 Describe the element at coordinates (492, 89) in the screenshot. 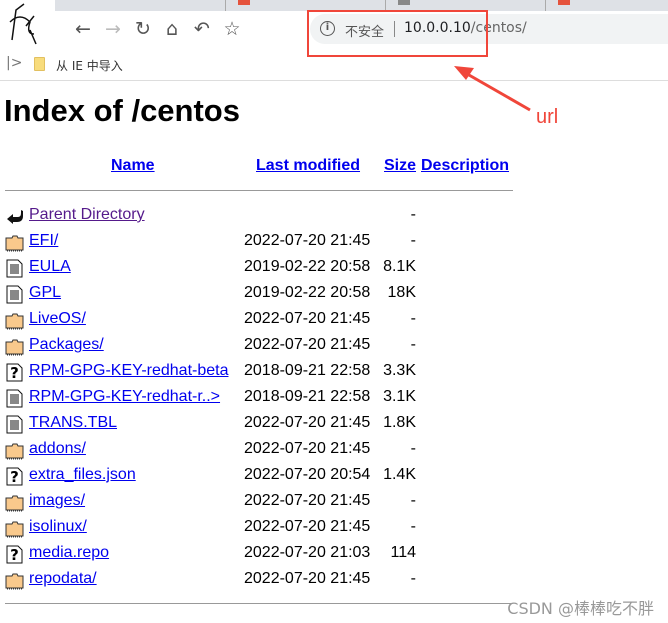

I see `annotation-arrow` at that location.